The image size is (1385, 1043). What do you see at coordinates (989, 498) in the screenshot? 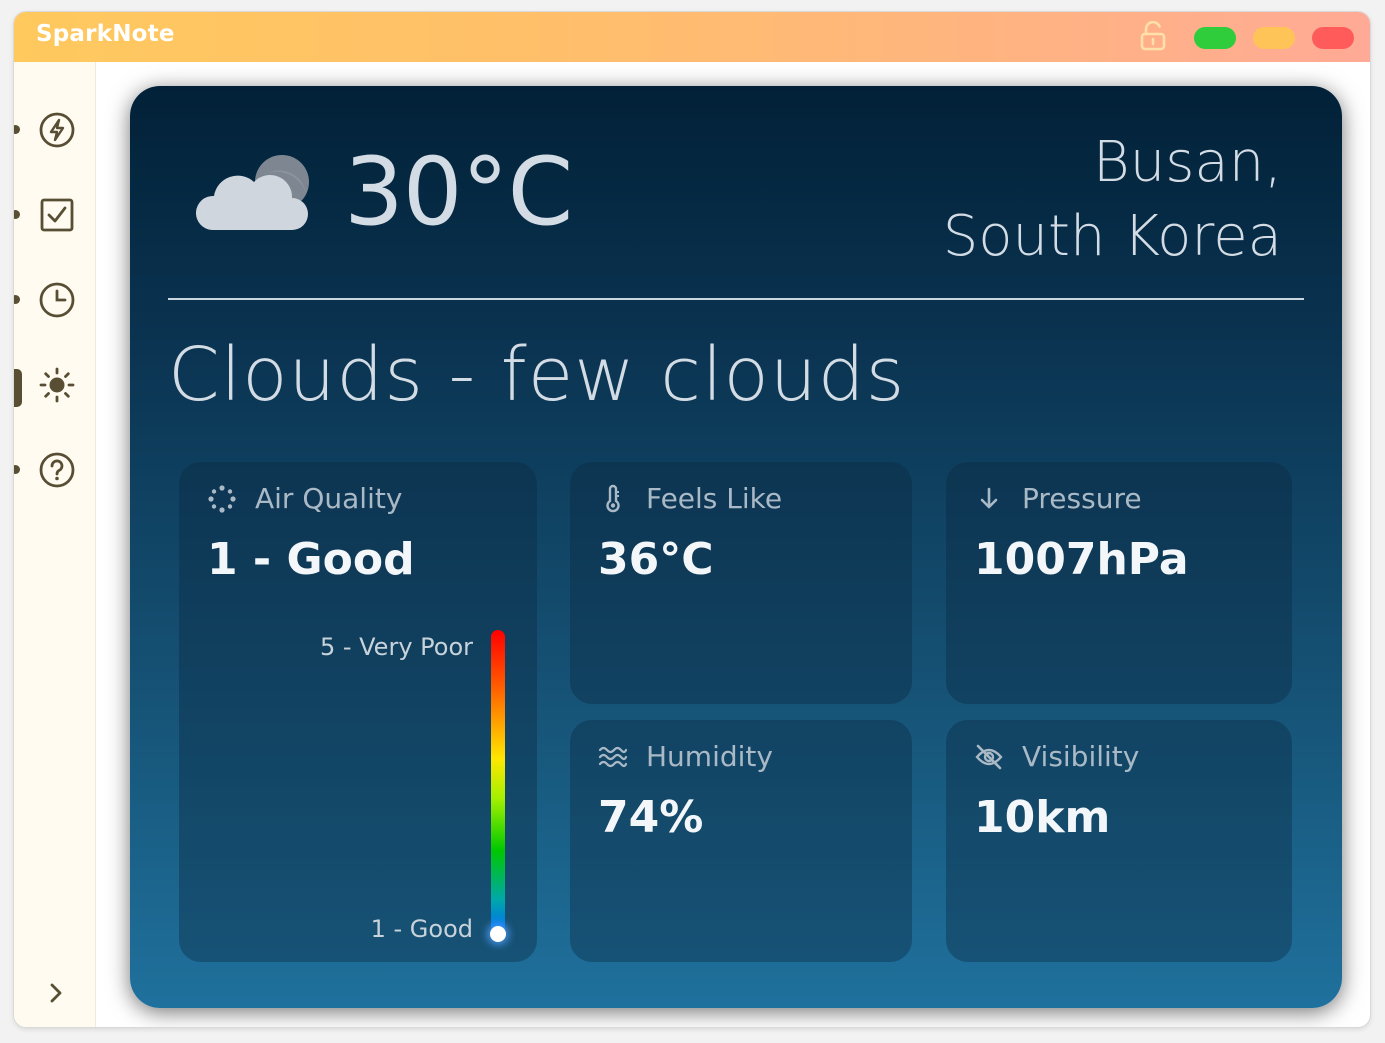
I see `arrow-down-icon` at bounding box center [989, 498].